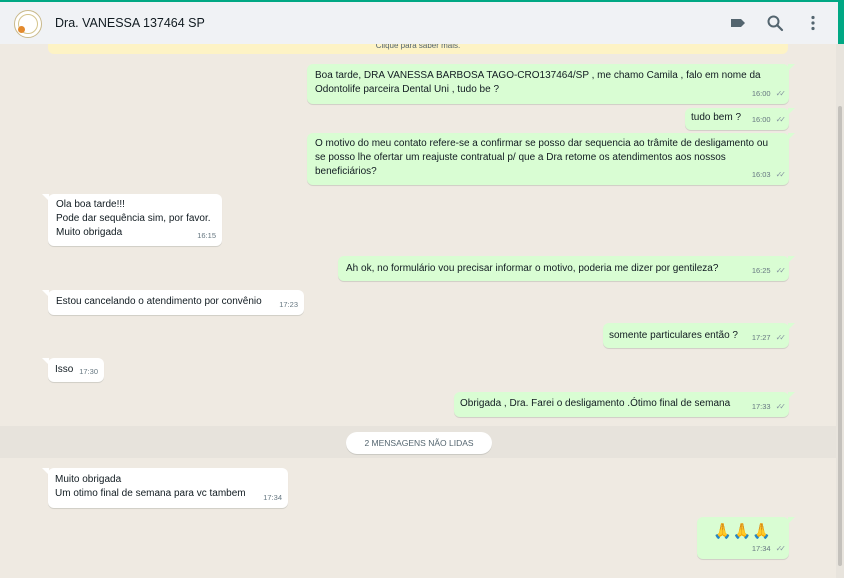 The height and width of the screenshot is (578, 844). Describe the element at coordinates (775, 23) in the screenshot. I see `search-icon` at that location.